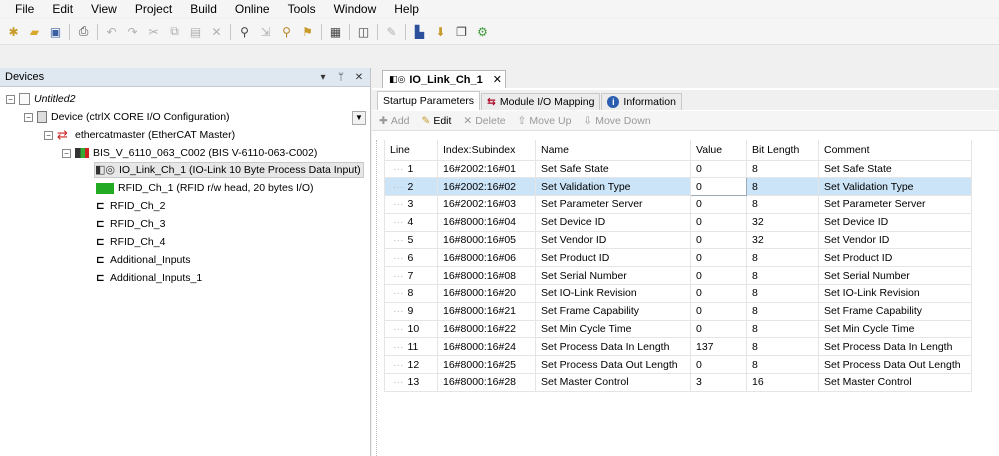  What do you see at coordinates (718, 382) in the screenshot?
I see `value-cell: 3` at bounding box center [718, 382].